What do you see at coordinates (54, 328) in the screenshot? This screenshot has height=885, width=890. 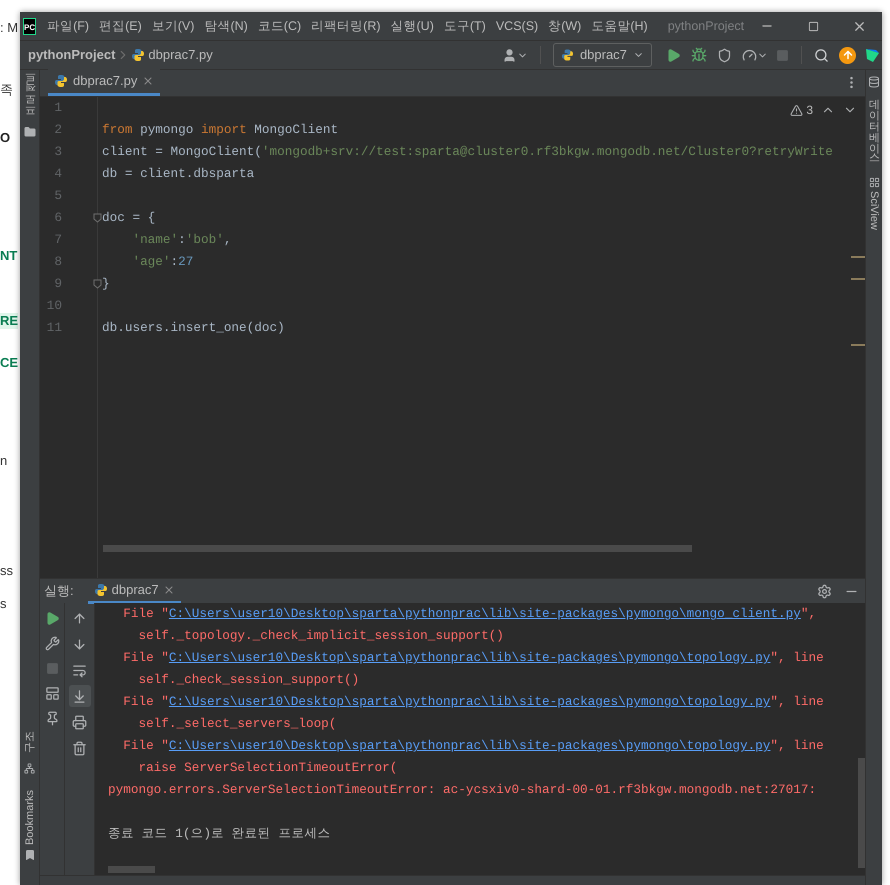 I see `line-number: 11` at bounding box center [54, 328].